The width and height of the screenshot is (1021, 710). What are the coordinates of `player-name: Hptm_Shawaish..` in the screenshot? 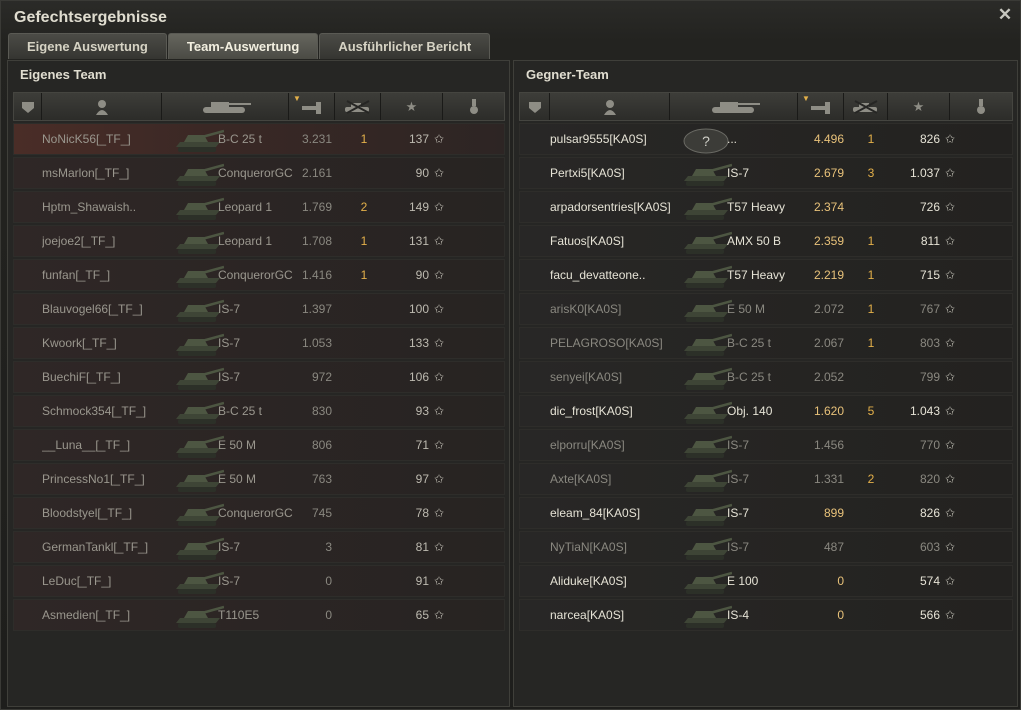 It's located at (89, 207).